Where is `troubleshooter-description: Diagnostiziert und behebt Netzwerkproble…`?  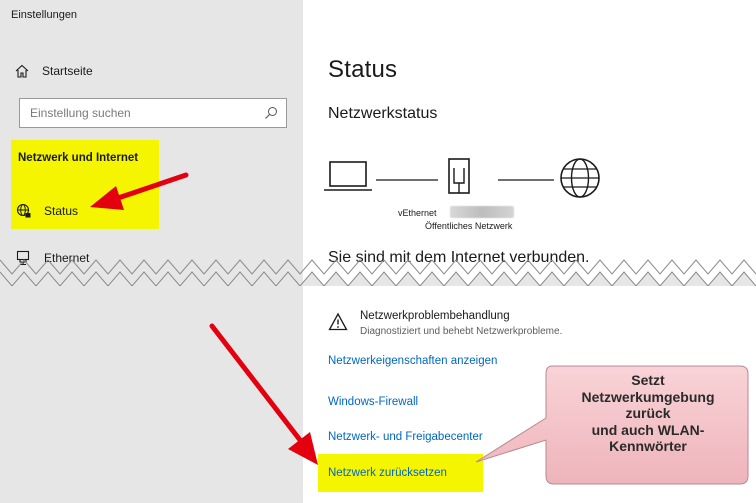 troubleshooter-description: Diagnostiziert und behebt Netzwerkproble… is located at coordinates (461, 331).